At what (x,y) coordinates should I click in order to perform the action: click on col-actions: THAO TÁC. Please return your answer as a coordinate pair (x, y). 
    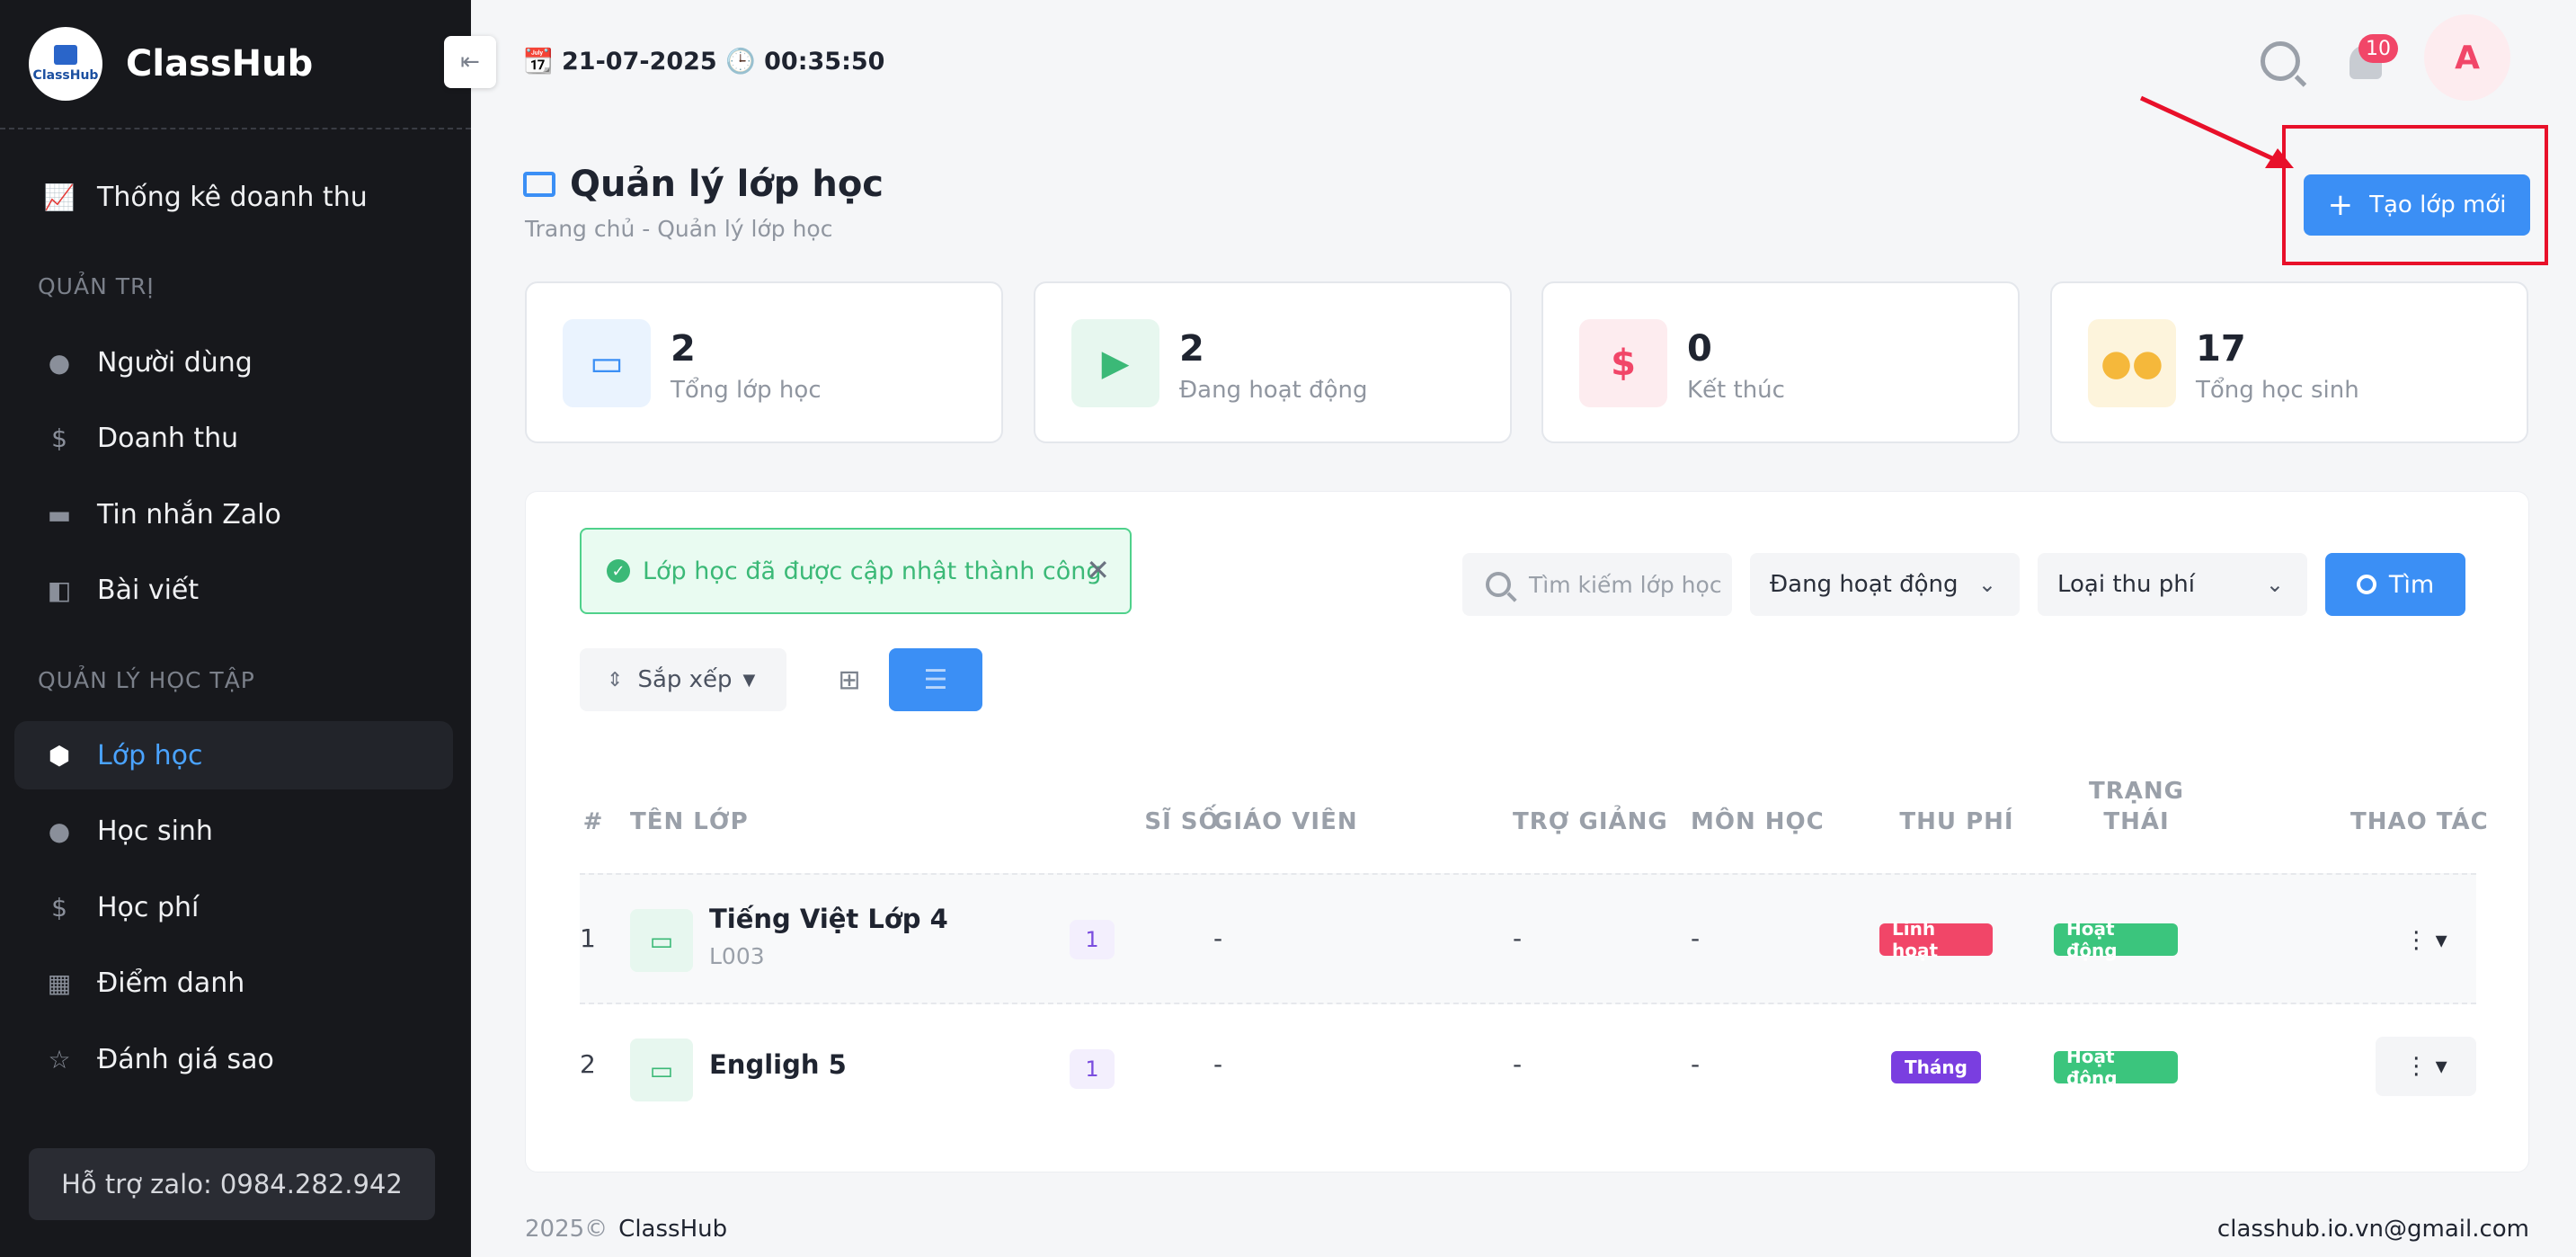
    Looking at the image, I should click on (2419, 821).